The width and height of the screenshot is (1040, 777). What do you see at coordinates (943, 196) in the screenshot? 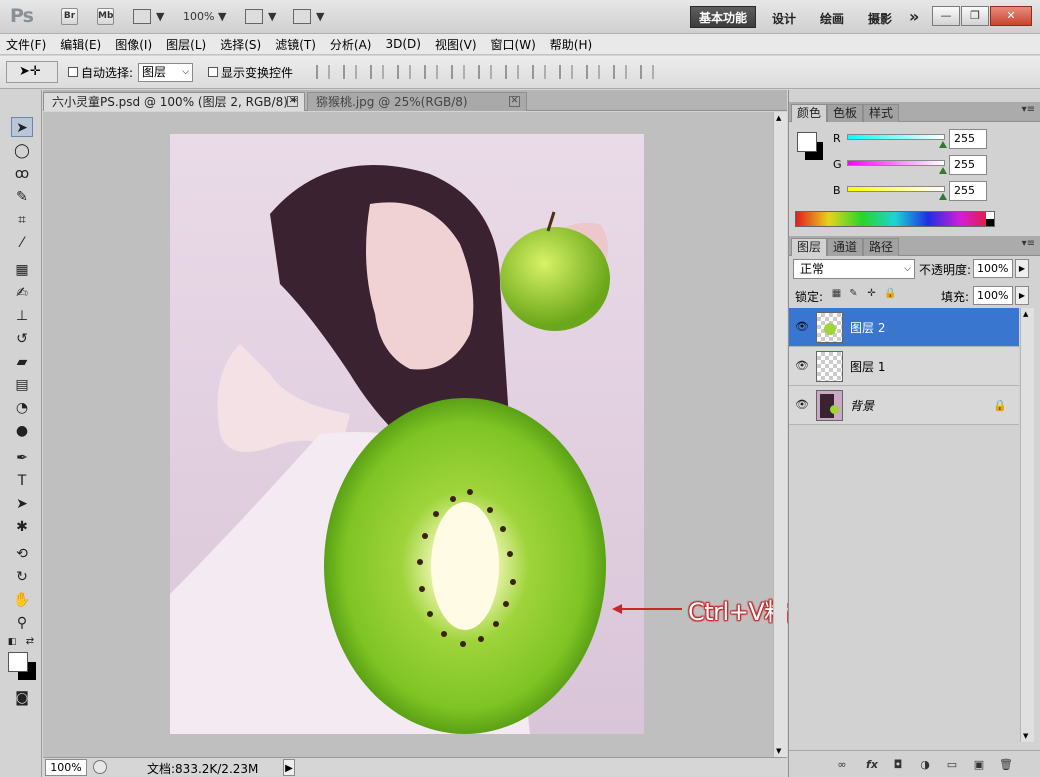
I see `blue-slider-thumb` at bounding box center [943, 196].